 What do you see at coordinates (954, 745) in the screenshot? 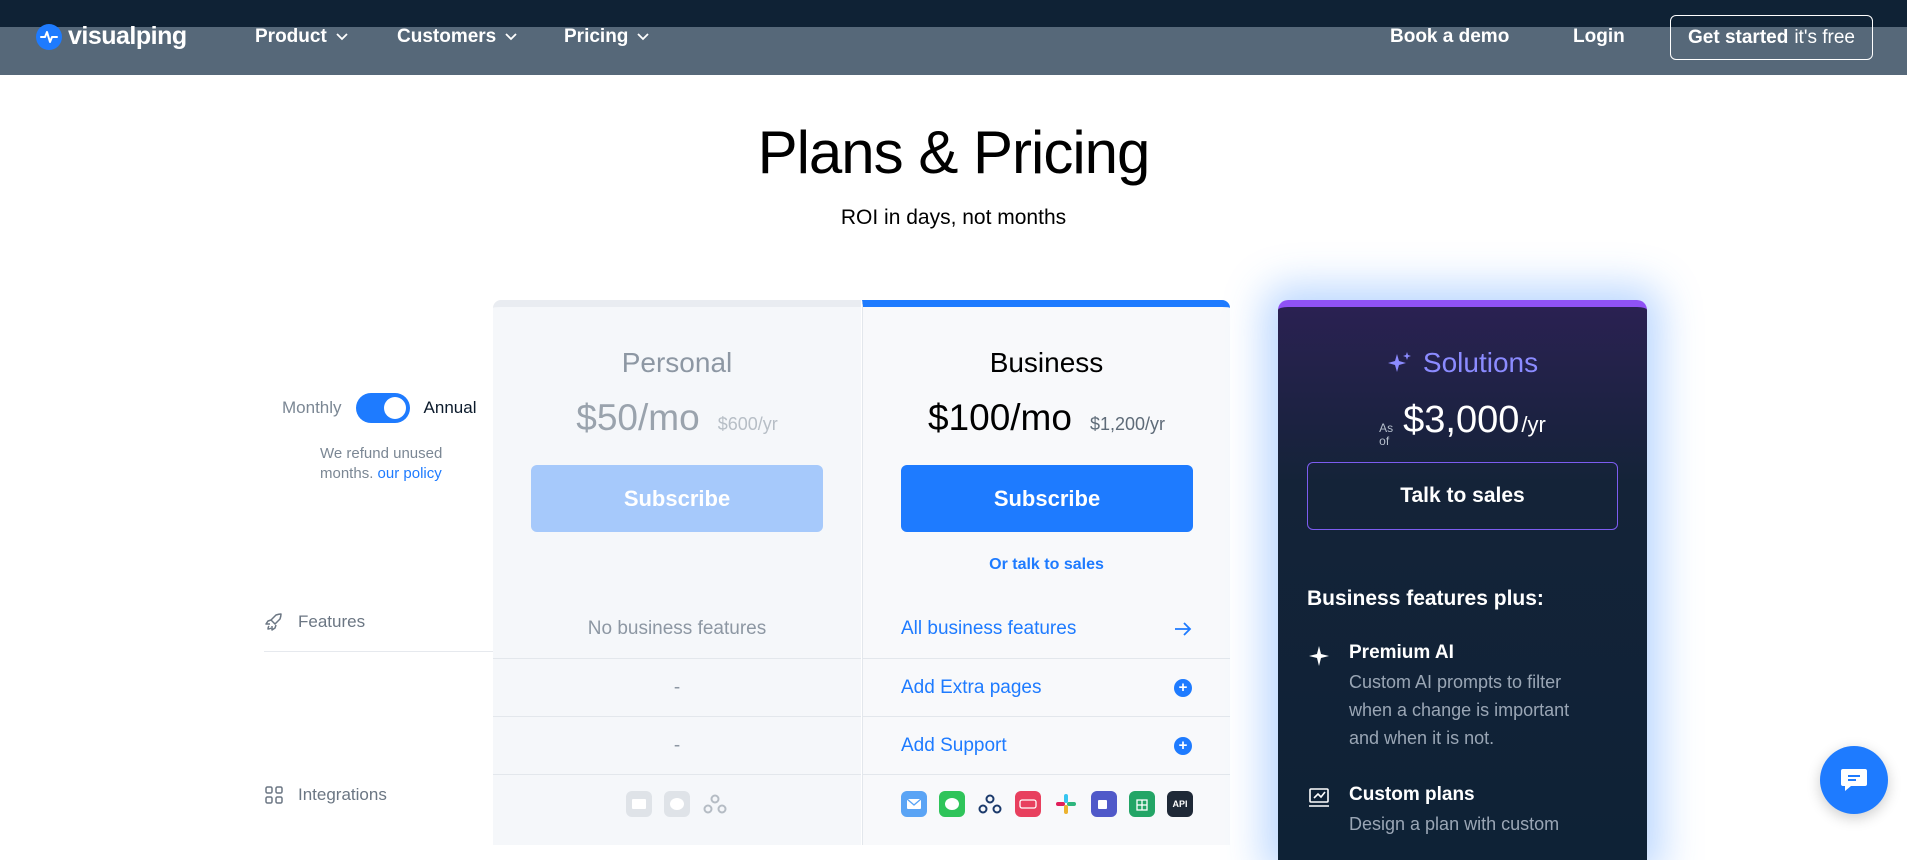
I see `support-label: Add Support` at bounding box center [954, 745].